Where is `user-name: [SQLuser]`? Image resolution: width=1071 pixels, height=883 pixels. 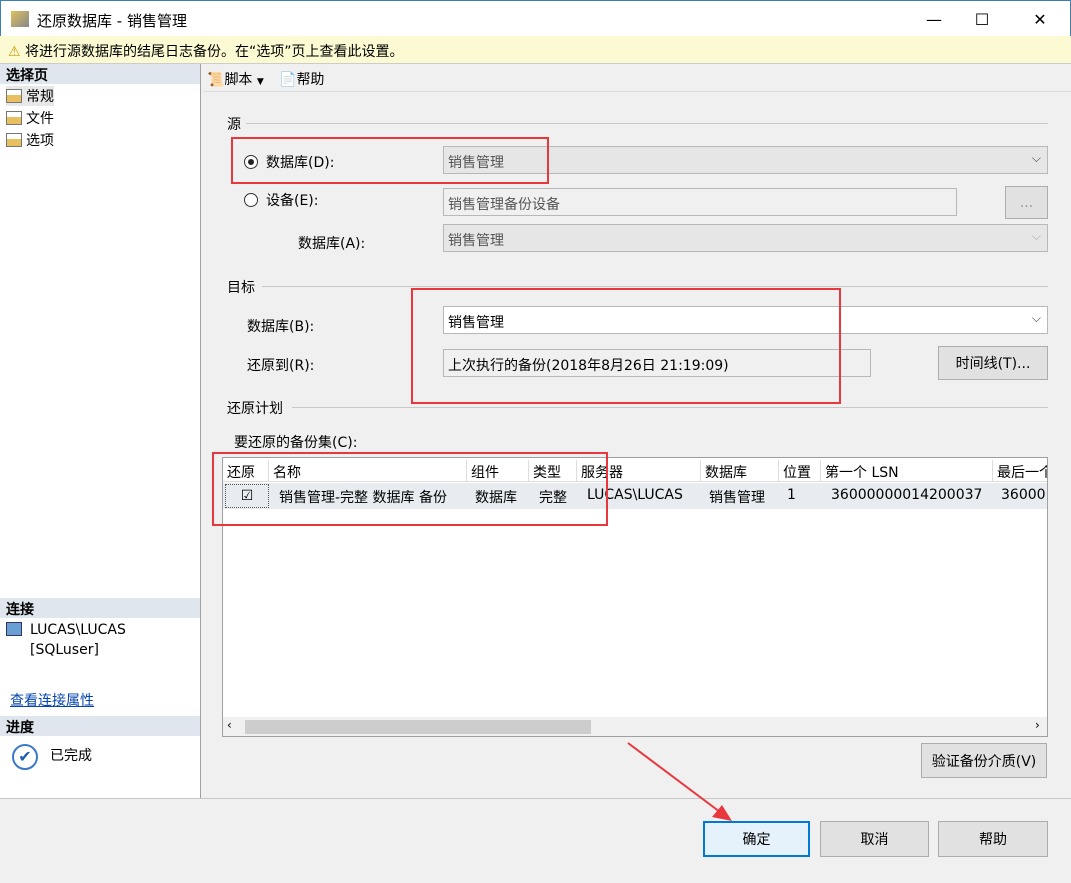
user-name: [SQLuser] is located at coordinates (64, 650).